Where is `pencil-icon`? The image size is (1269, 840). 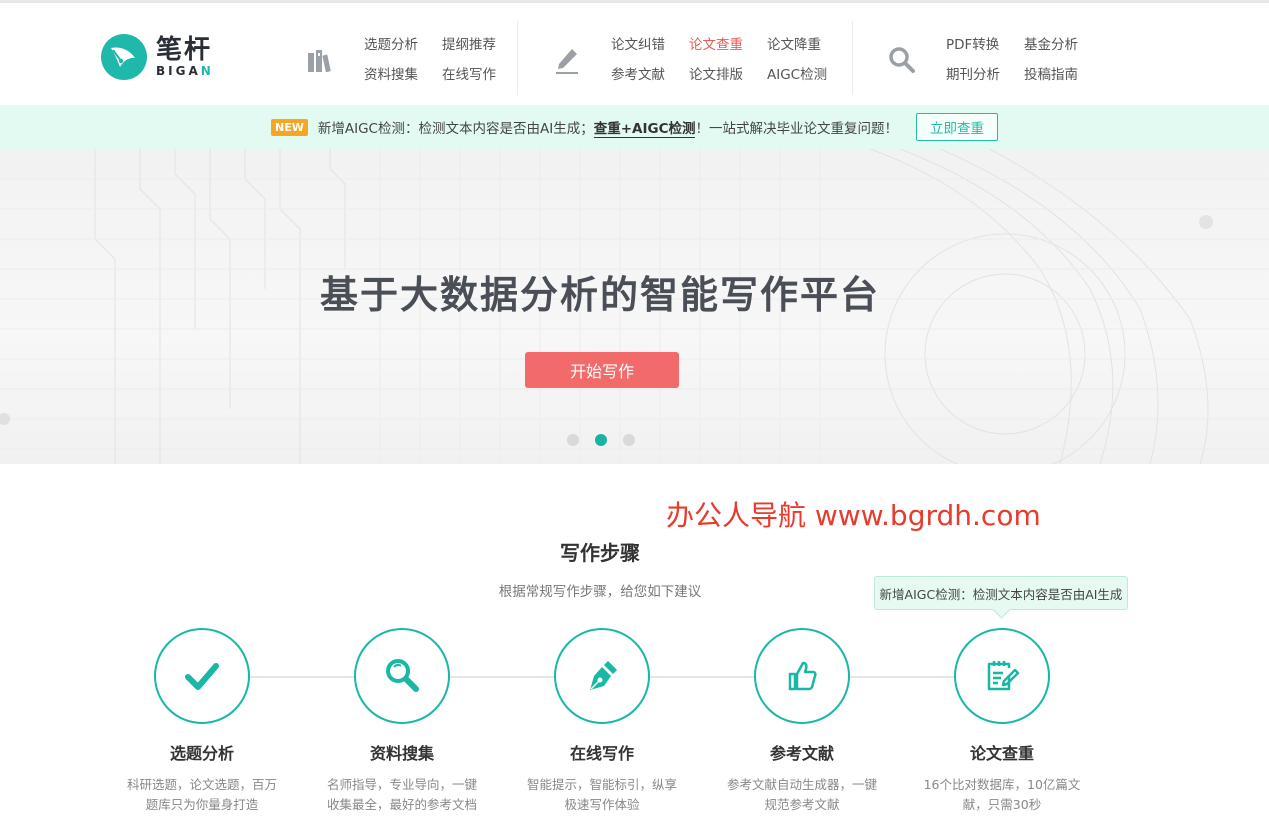
pencil-icon is located at coordinates (567, 60).